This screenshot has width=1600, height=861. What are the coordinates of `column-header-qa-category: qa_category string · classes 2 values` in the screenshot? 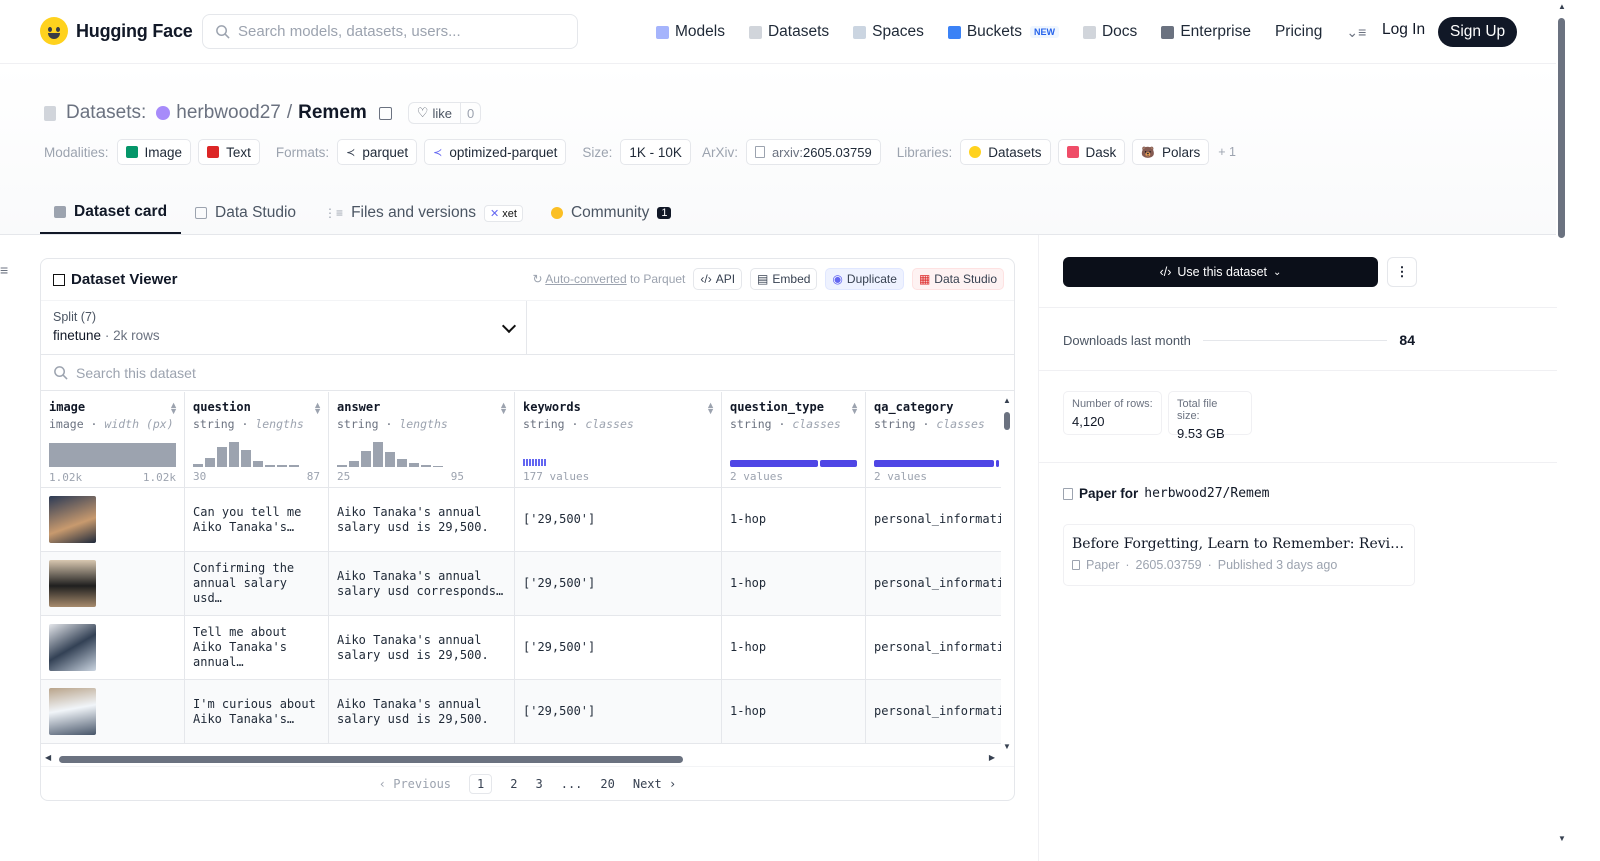 It's located at (933, 439).